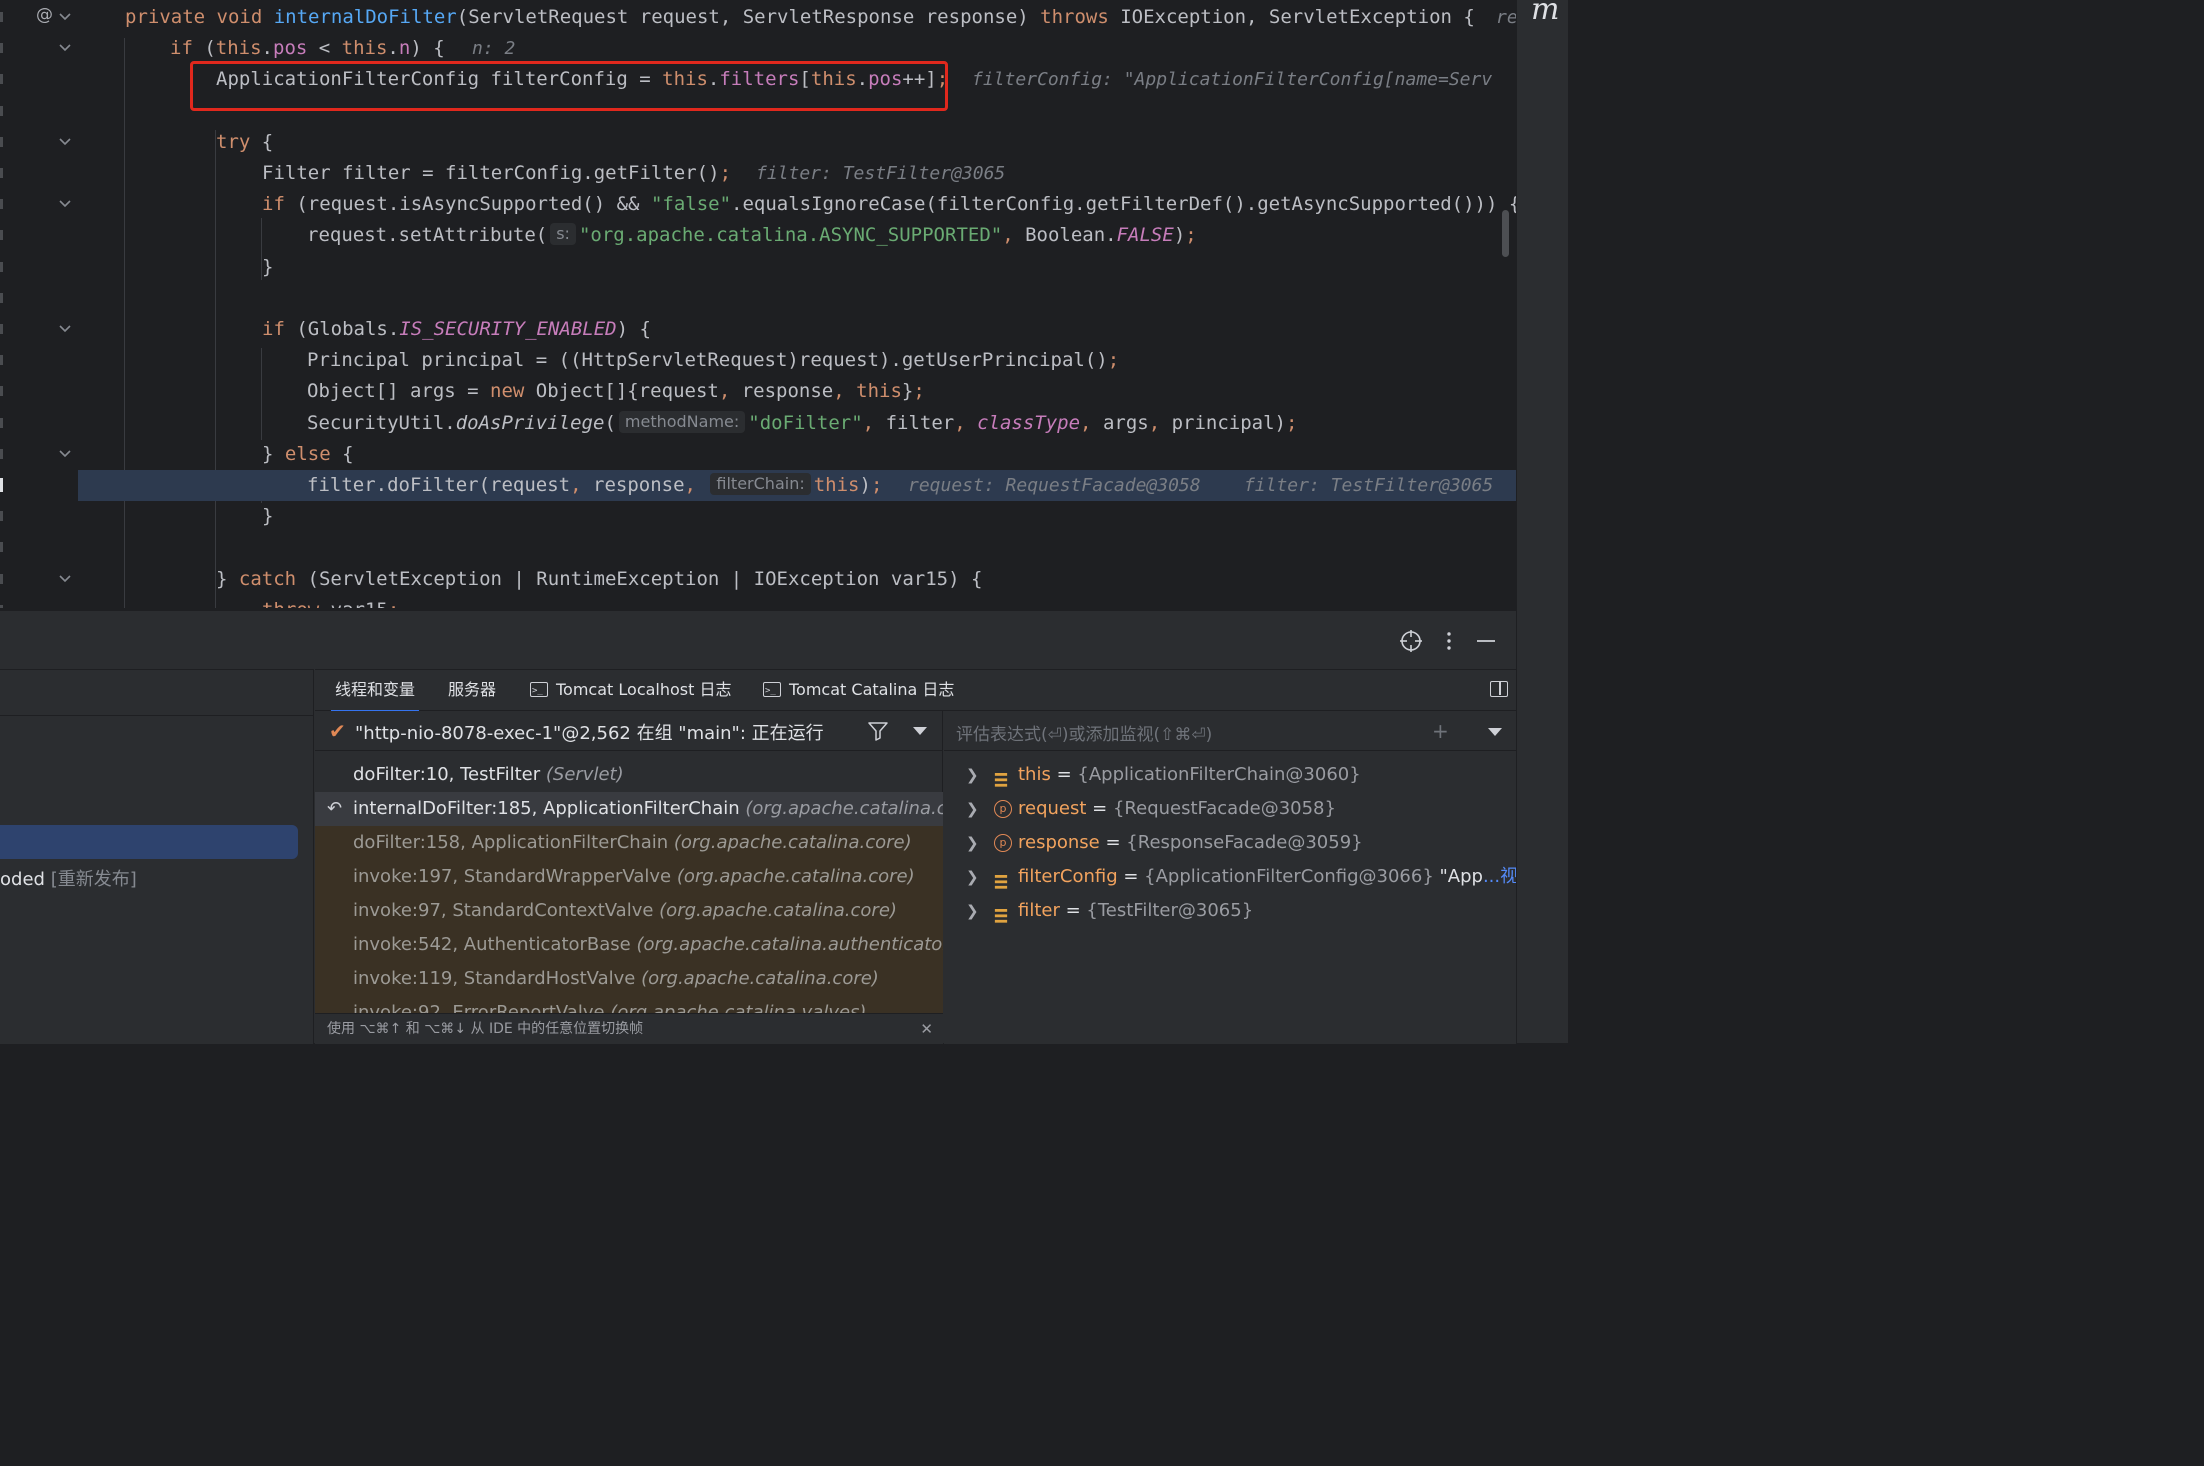  Describe the element at coordinates (1449, 641) in the screenshot. I see `more-options-icon` at that location.